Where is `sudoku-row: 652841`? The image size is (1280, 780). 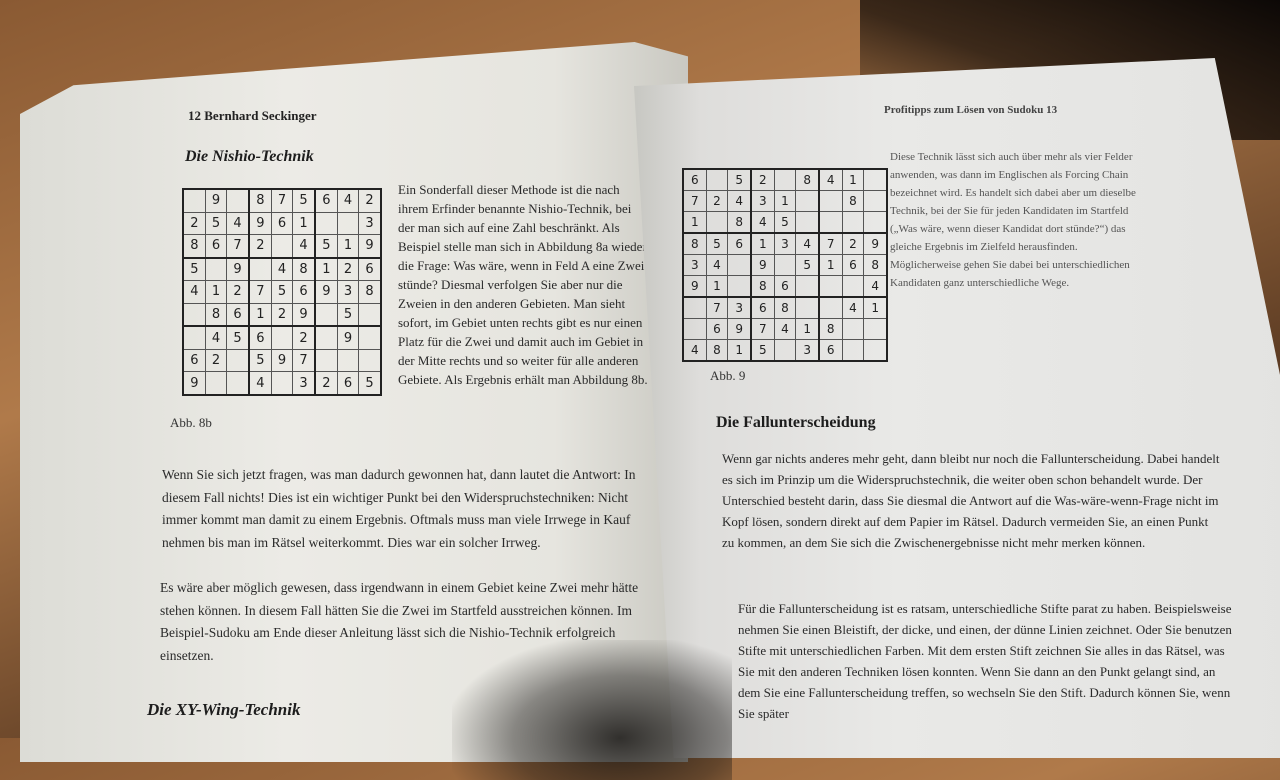 sudoku-row: 652841 is located at coordinates (785, 180).